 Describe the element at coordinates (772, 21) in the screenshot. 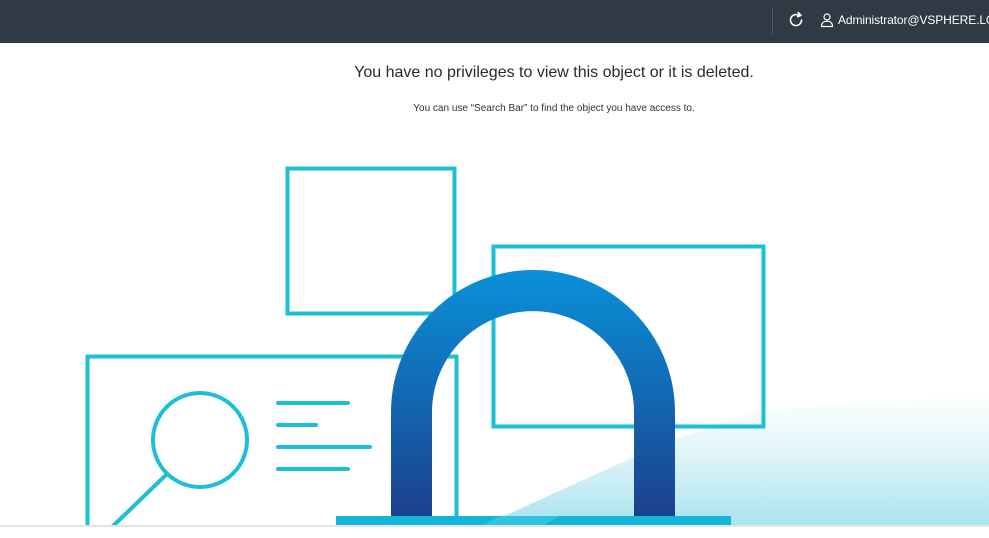

I see `header-divider` at that location.